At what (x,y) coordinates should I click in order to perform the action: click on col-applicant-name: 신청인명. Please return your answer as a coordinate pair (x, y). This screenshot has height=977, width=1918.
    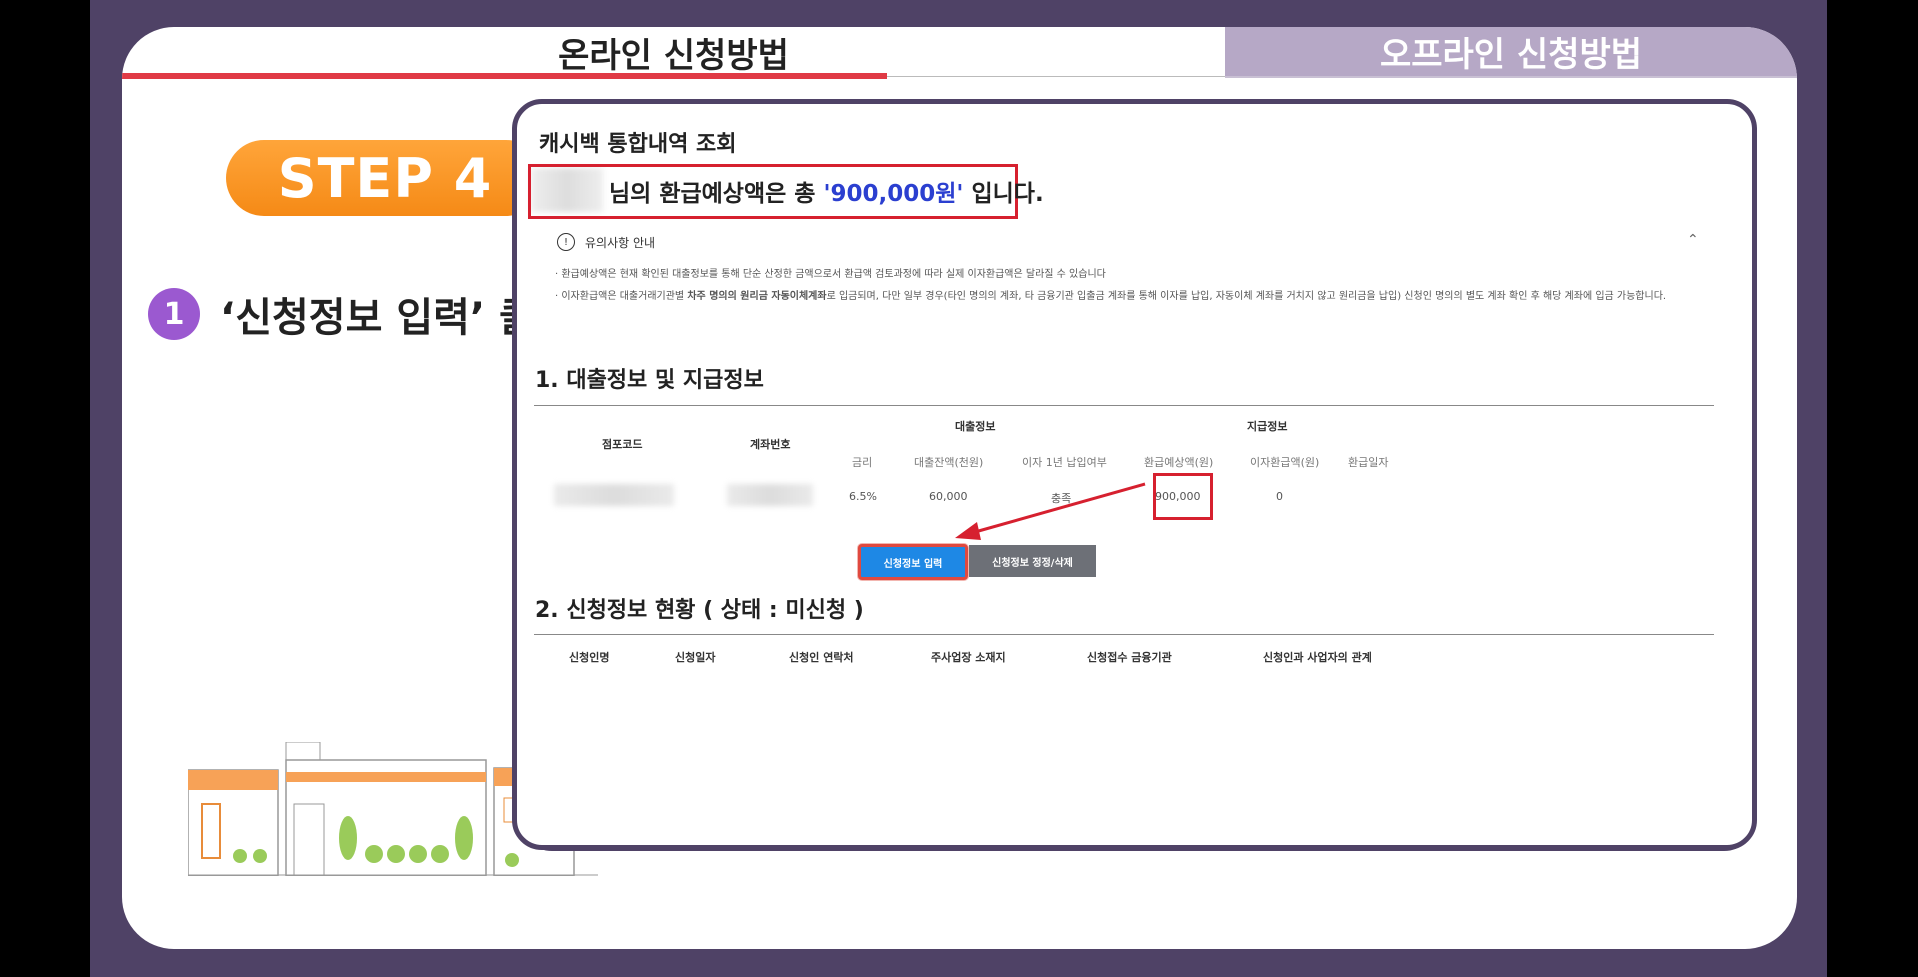
    Looking at the image, I should click on (589, 657).